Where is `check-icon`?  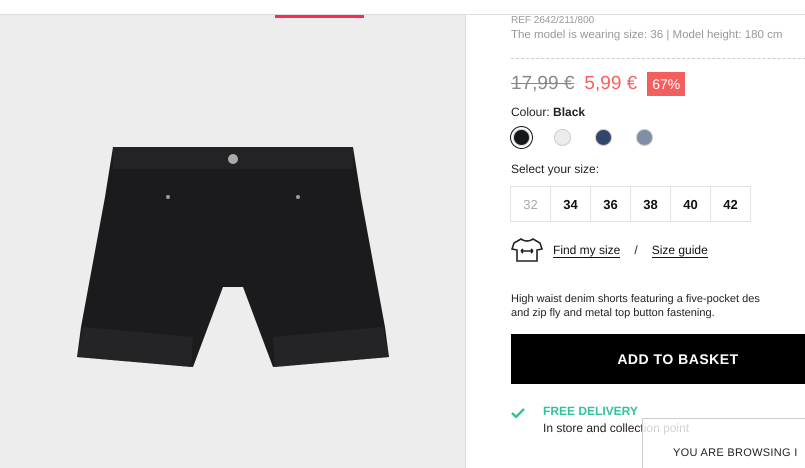
check-icon is located at coordinates (518, 413).